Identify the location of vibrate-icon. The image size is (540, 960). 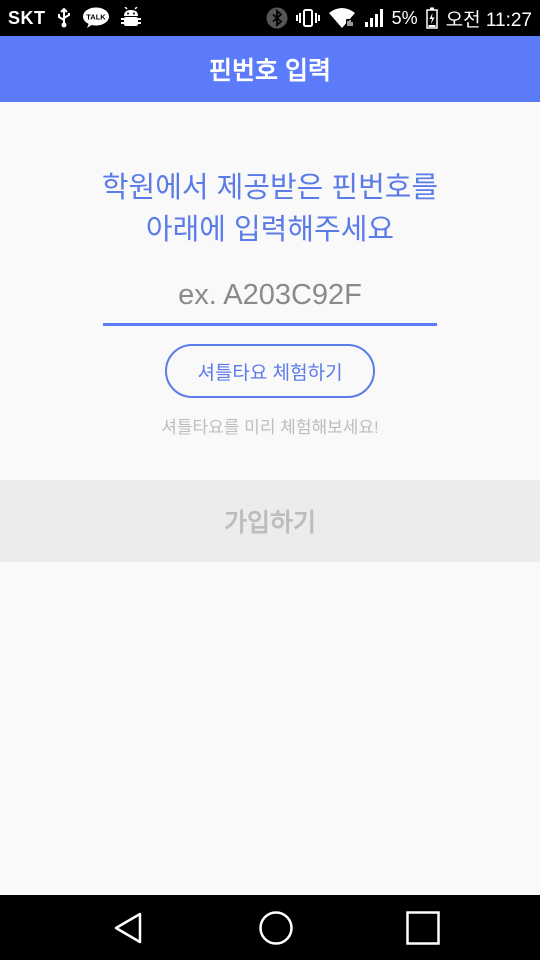
(307, 18).